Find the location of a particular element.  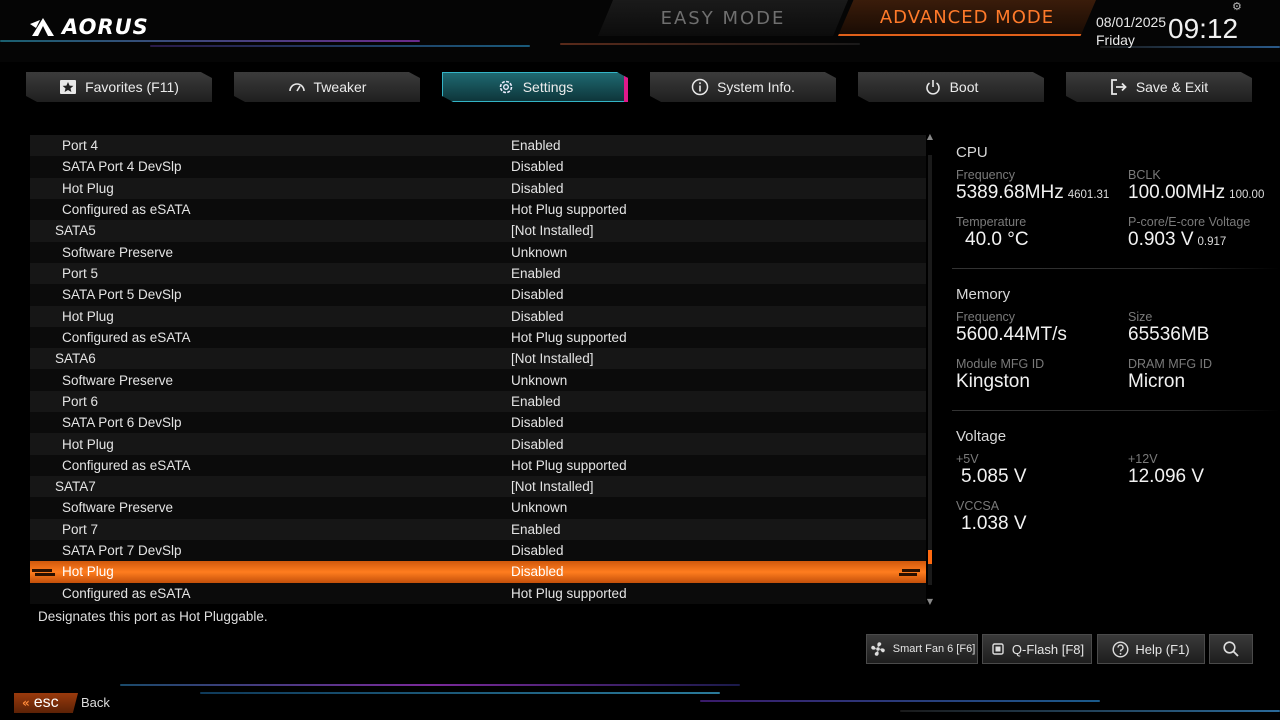

cpu-voltage: P-core/E-core Voltage 0.903 V 0.917 is located at coordinates (1189, 233).